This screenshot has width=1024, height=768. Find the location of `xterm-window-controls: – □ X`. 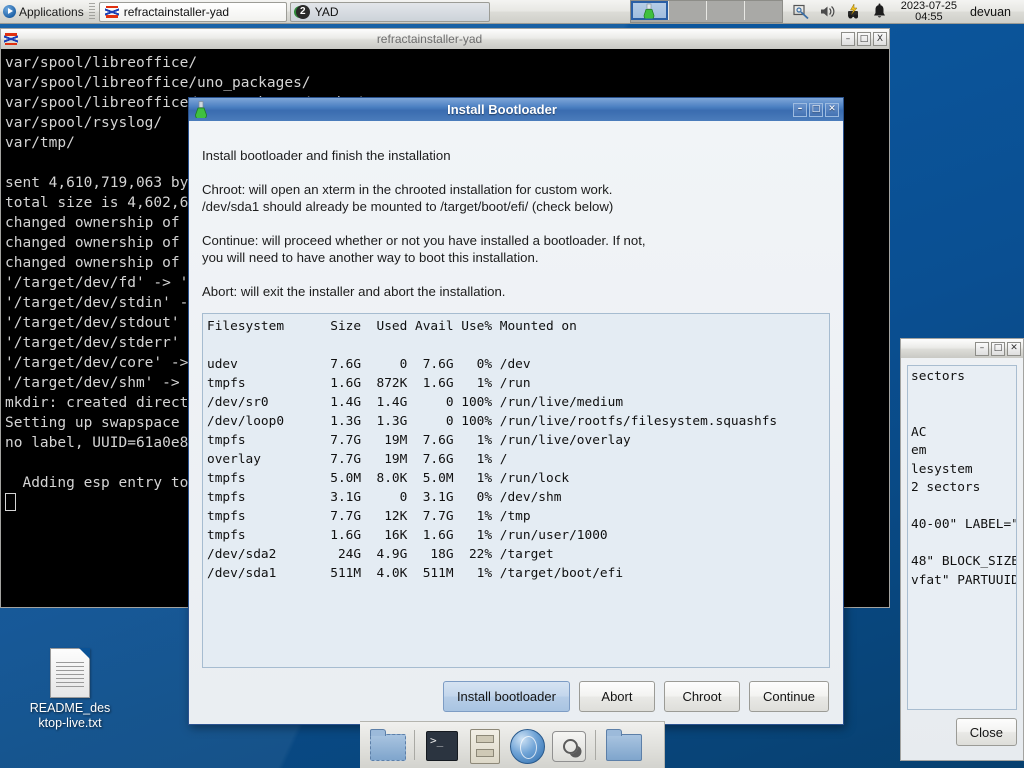

xterm-window-controls: – □ X is located at coordinates (864, 39).